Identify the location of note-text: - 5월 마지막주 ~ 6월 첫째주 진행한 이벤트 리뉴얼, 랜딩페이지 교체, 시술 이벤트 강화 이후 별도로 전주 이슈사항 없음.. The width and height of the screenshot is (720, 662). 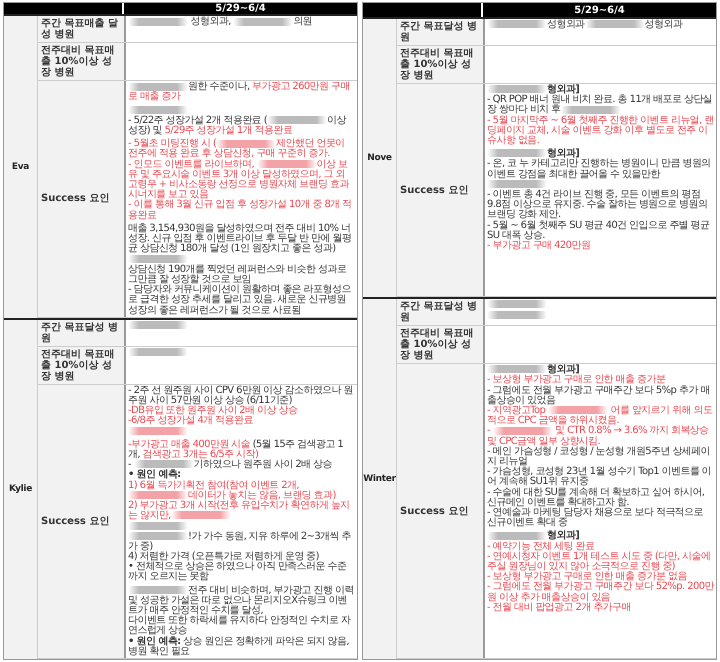
(600, 131).